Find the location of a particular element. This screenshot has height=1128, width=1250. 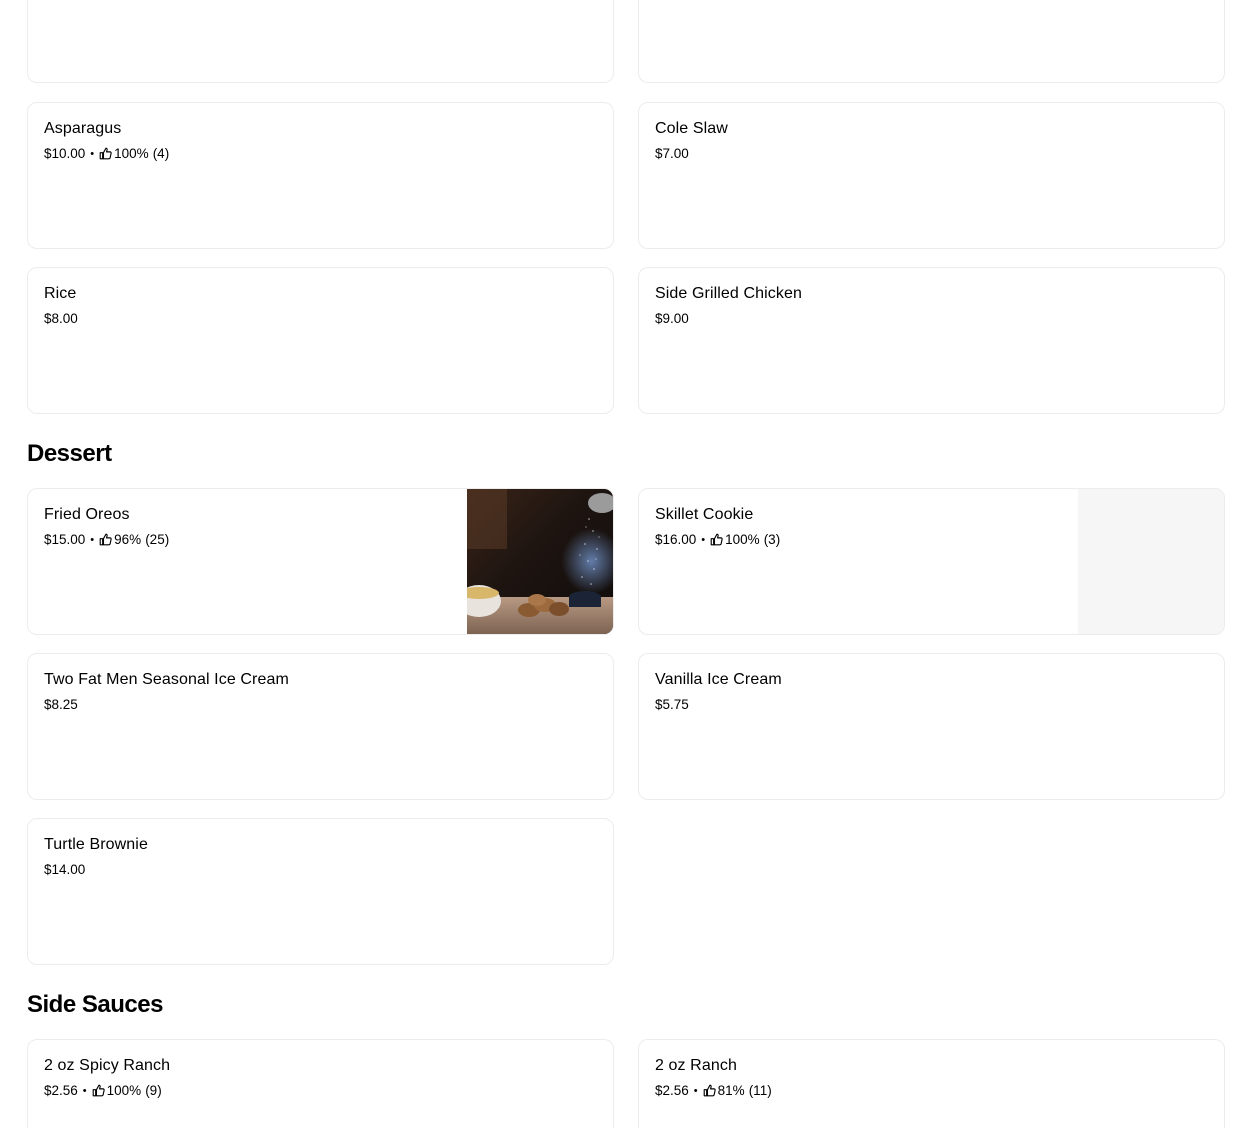

item-meta: $9.00 is located at coordinates (672, 318).